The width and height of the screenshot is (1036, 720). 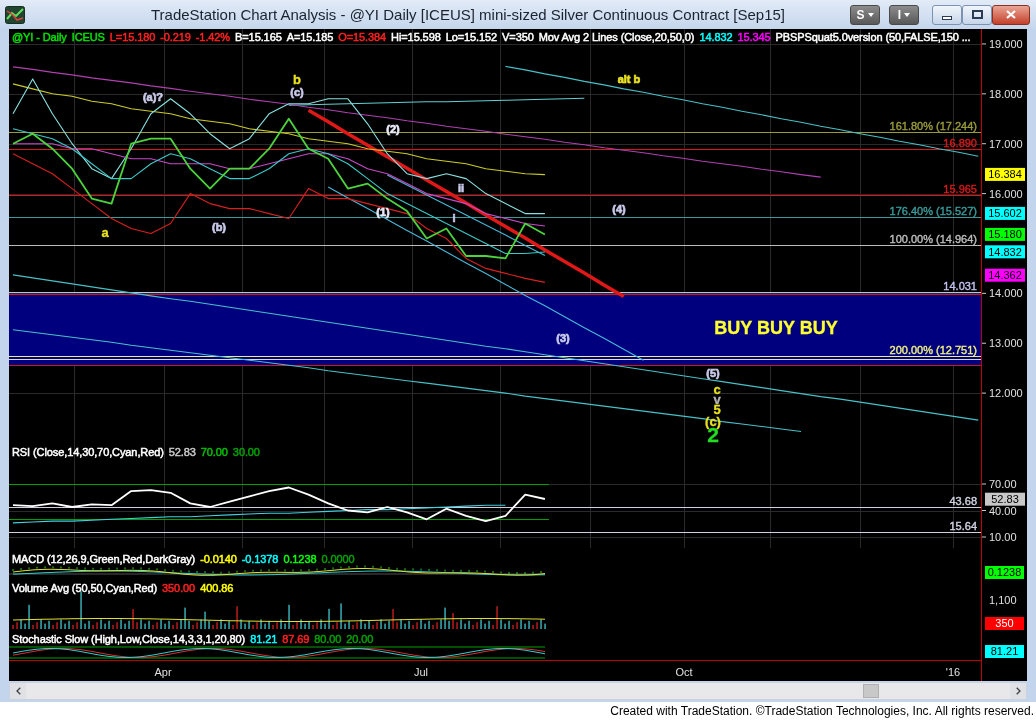 What do you see at coordinates (1003, 510) in the screenshot?
I see `axis-label: 40.00` at bounding box center [1003, 510].